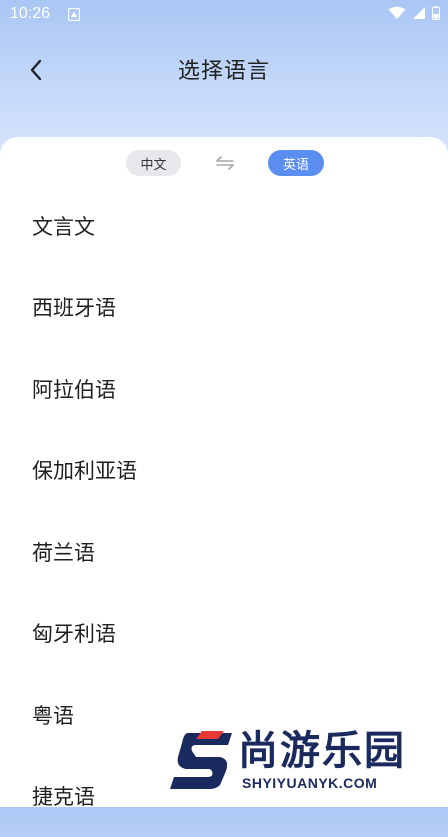  Describe the element at coordinates (201, 760) in the screenshot. I see `watermark-logo-icon` at that location.